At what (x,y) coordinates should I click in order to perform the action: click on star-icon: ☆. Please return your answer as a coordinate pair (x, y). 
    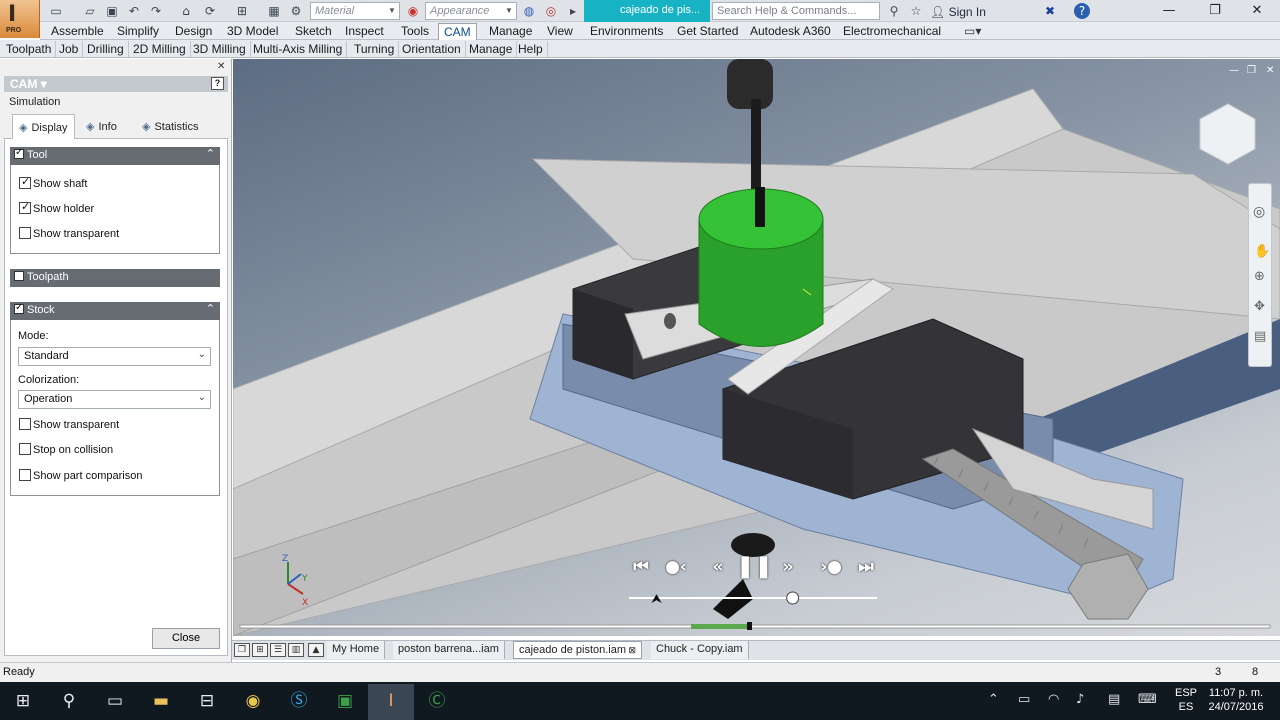
    Looking at the image, I should click on (916, 11).